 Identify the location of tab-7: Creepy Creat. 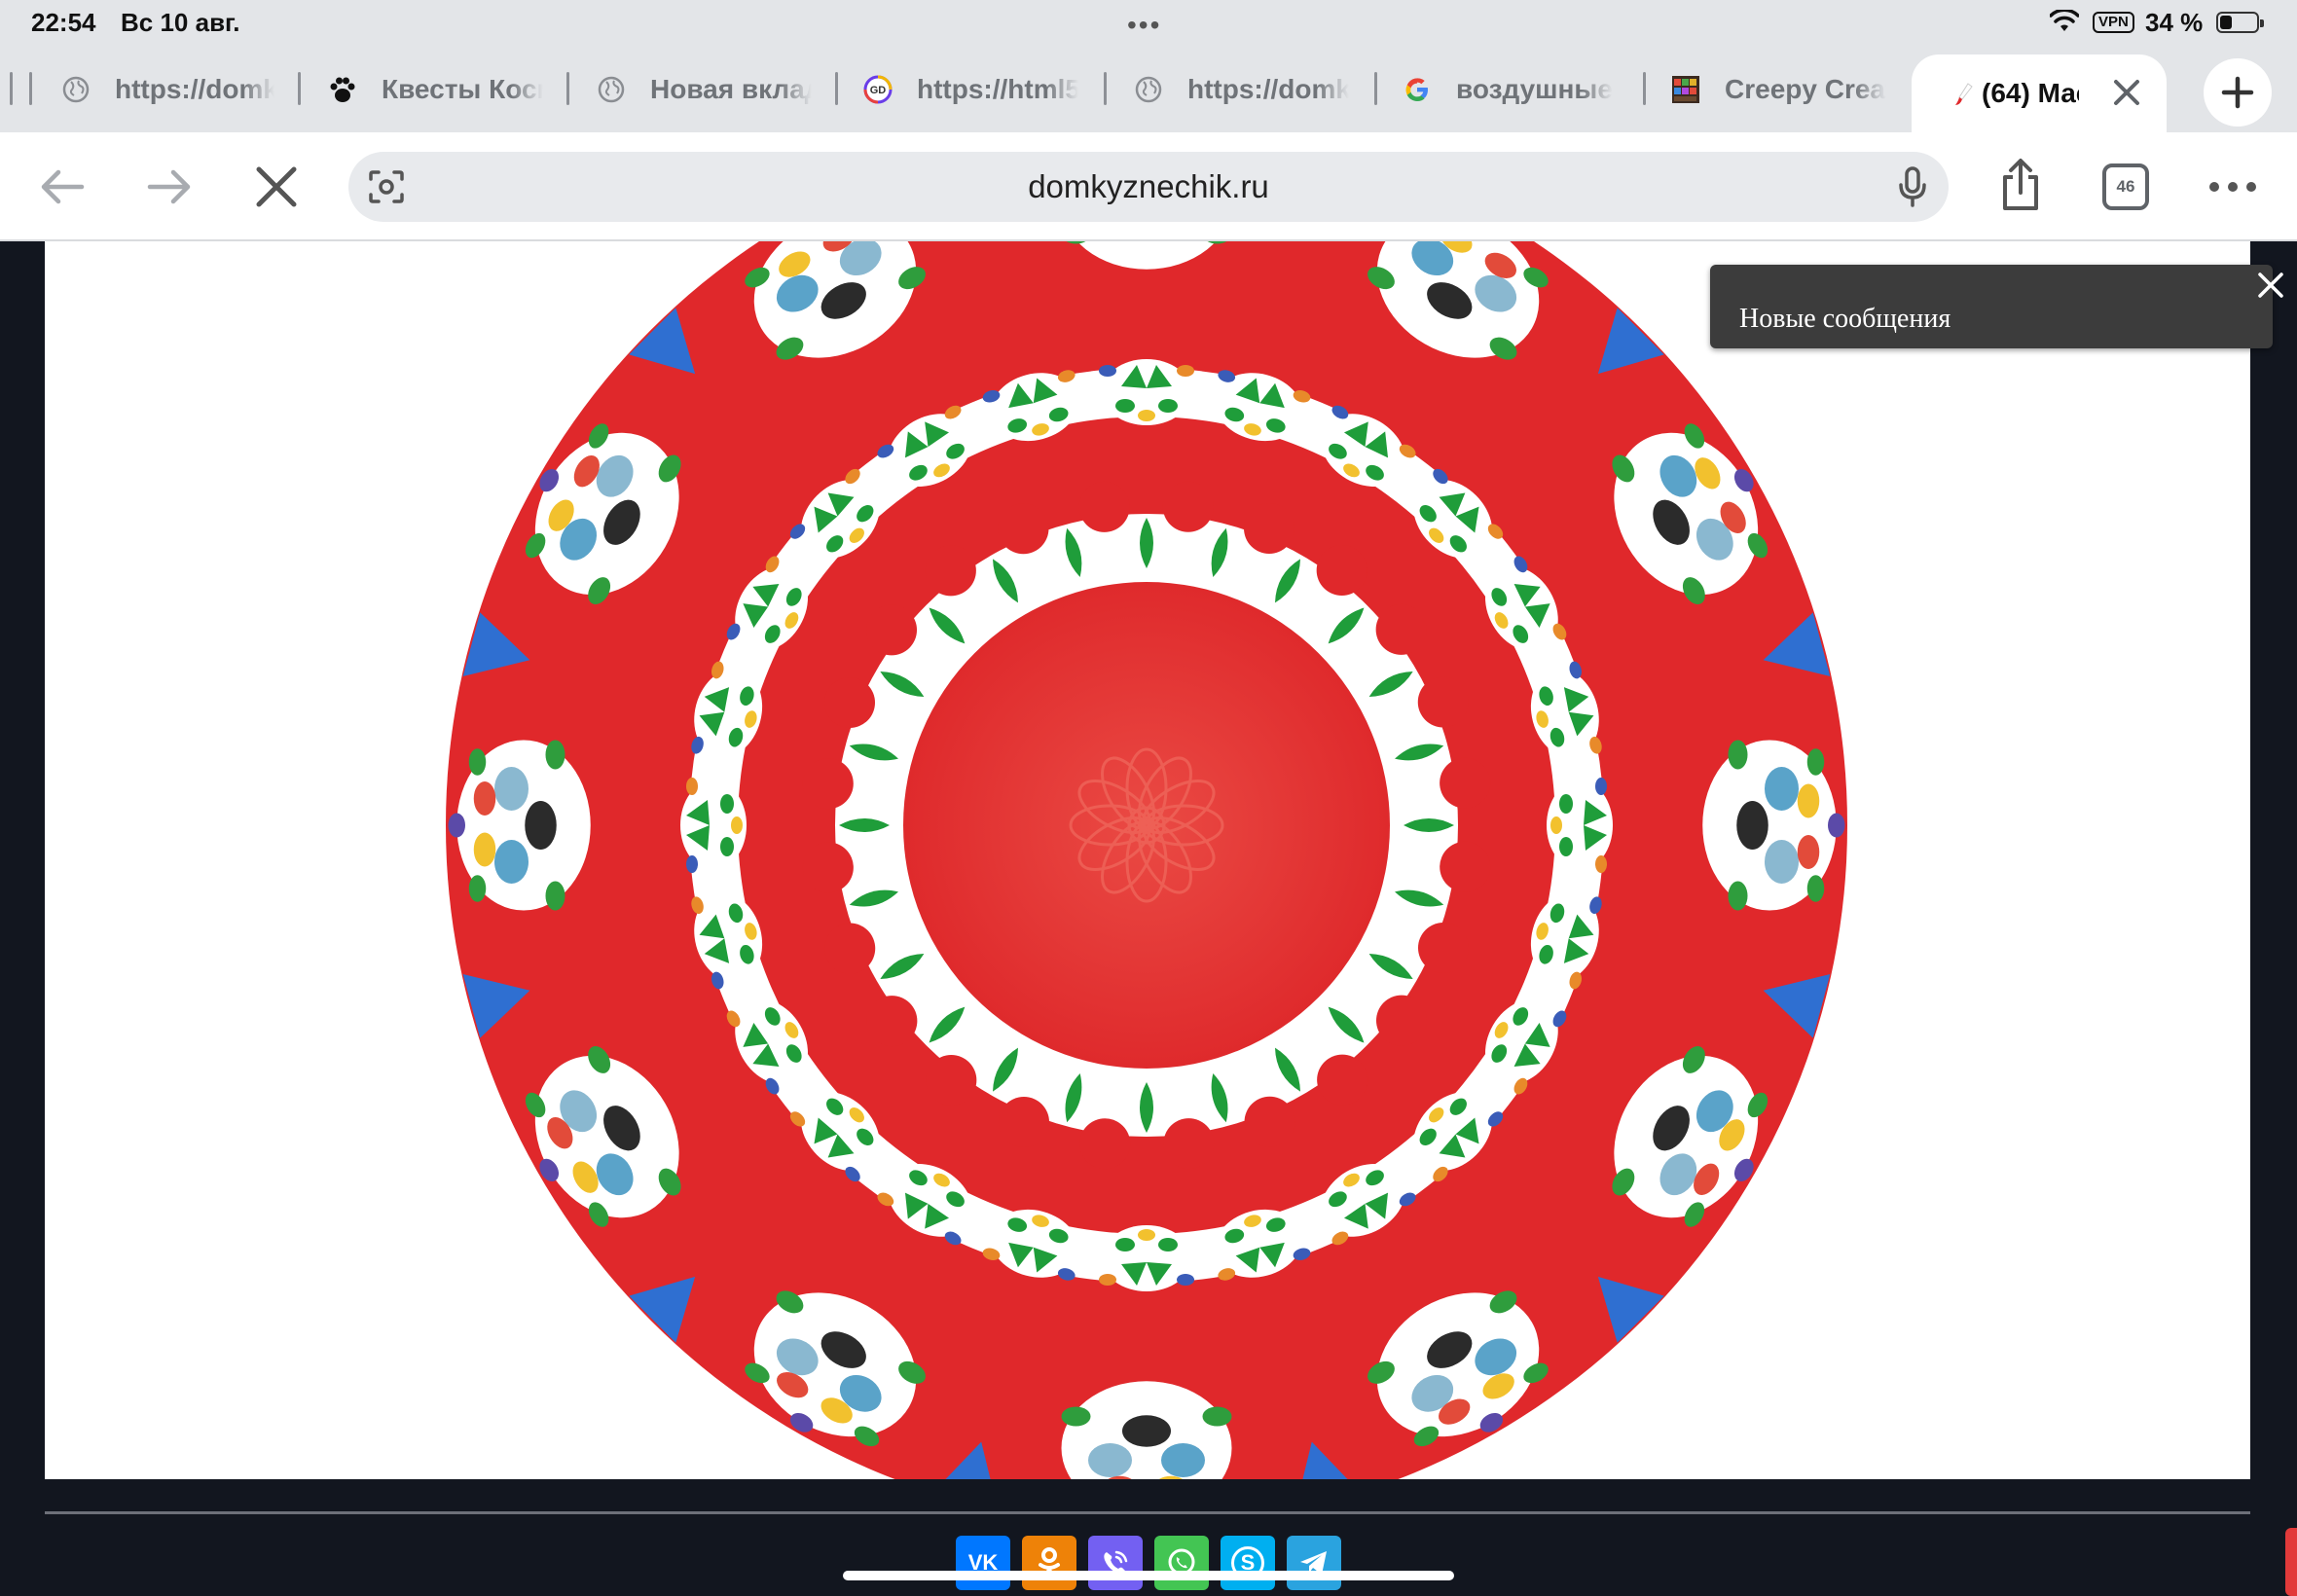
(1778, 89).